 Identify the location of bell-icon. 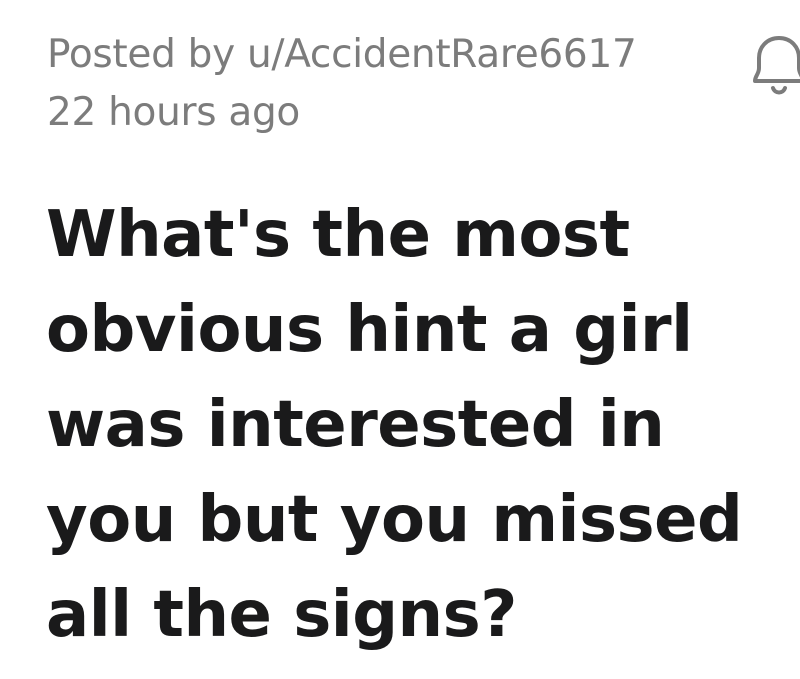
(776, 65).